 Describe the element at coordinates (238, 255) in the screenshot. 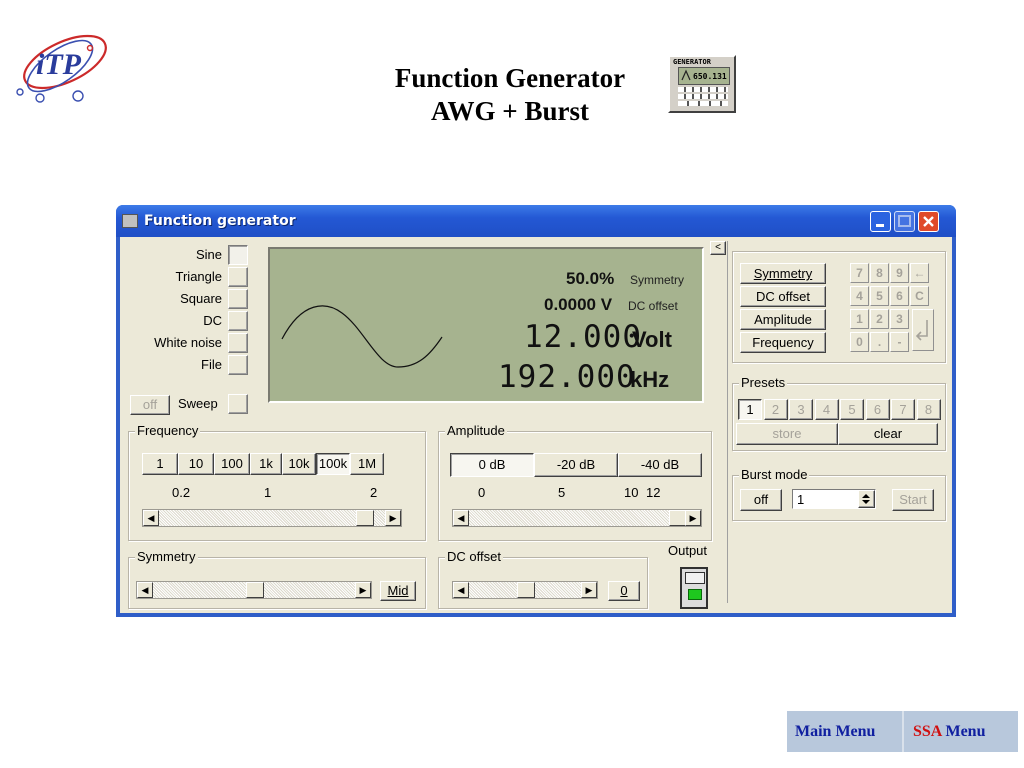

I see `waveform-button-sine` at that location.